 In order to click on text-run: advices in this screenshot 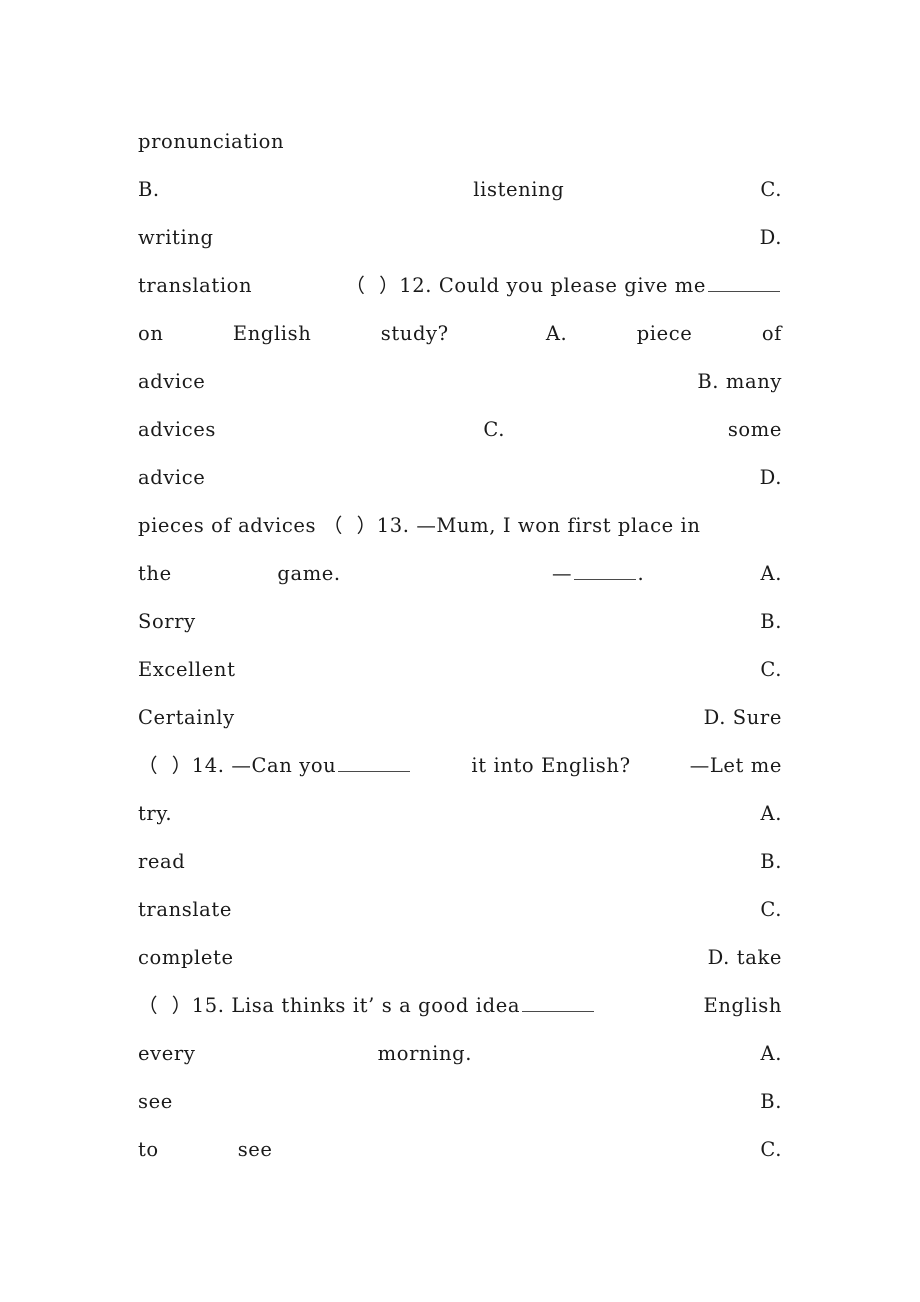, I will do `click(177, 429)`.